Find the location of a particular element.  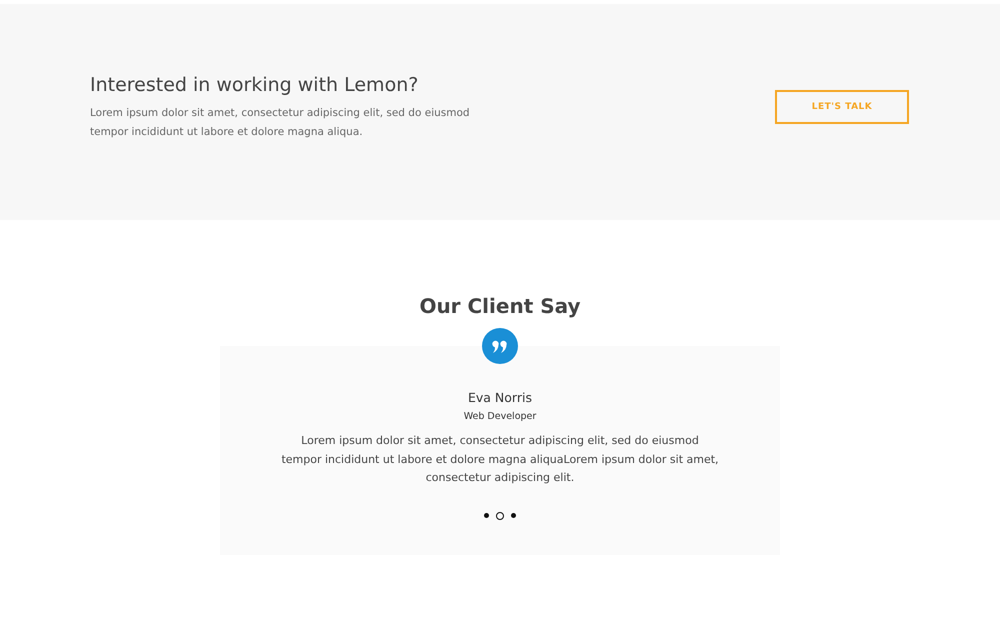

client-name: Eva Norris is located at coordinates (500, 397).